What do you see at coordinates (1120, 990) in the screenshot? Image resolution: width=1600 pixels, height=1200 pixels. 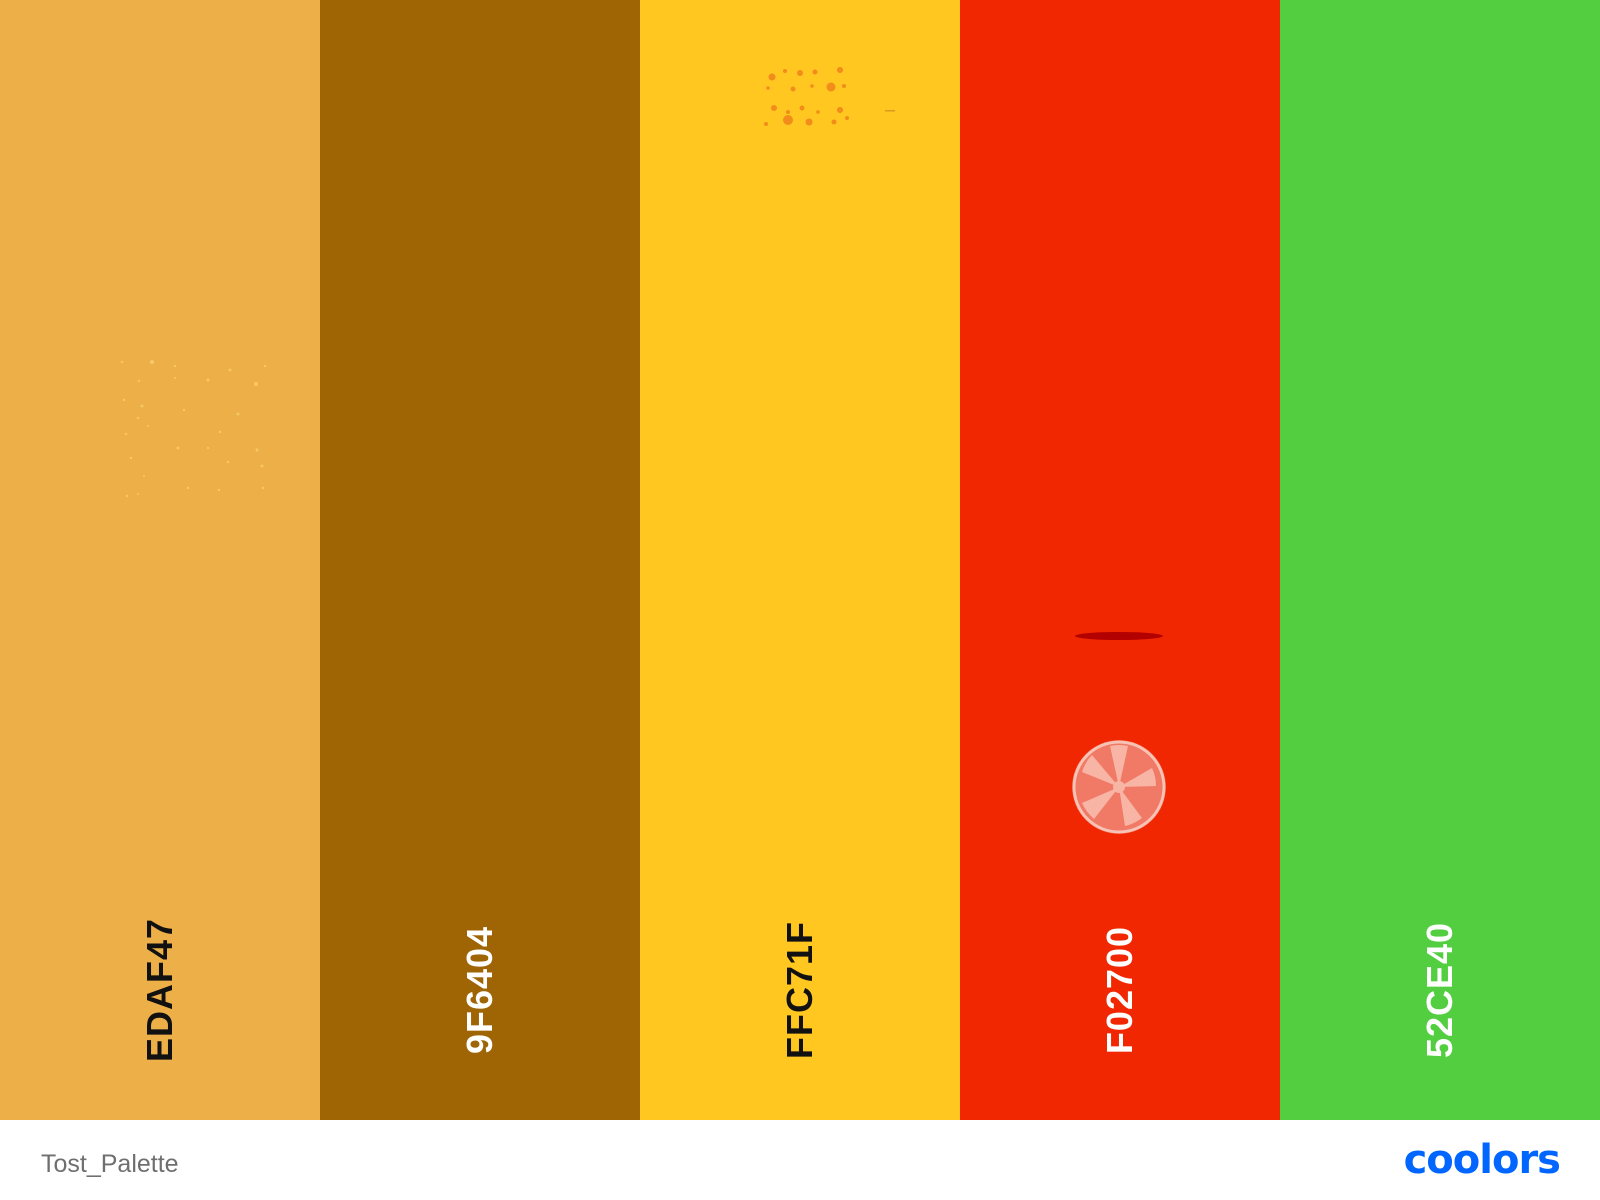 I see `hex-code-label: F02700` at bounding box center [1120, 990].